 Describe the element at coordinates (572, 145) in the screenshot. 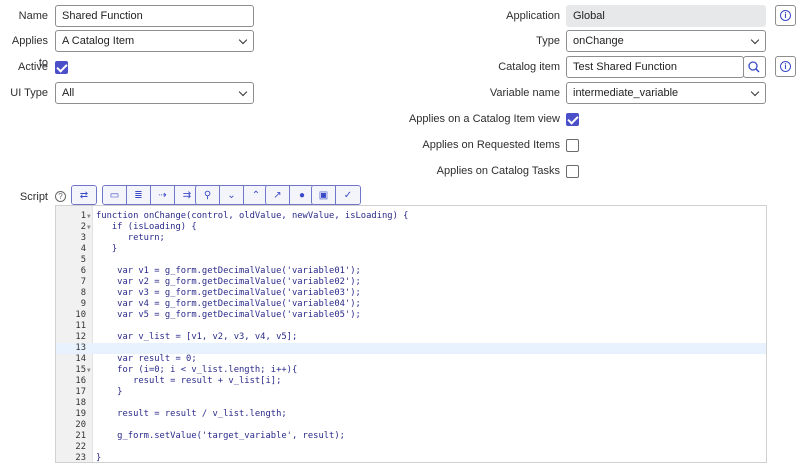

I see `applies-requested-checkbox` at that location.